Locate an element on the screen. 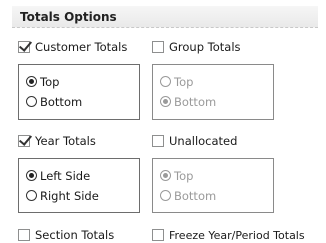 The width and height of the screenshot is (326, 243). year-right-side-radio: Right Side is located at coordinates (62, 195).